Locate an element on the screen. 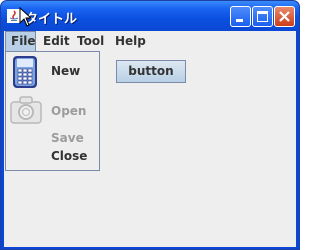 The height and width of the screenshot is (250, 320). phone-icon is located at coordinates (25, 72).